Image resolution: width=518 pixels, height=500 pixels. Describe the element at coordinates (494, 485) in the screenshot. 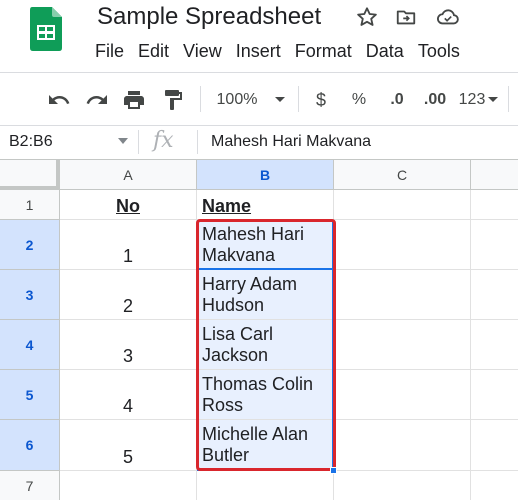

I see `cell-d7` at that location.